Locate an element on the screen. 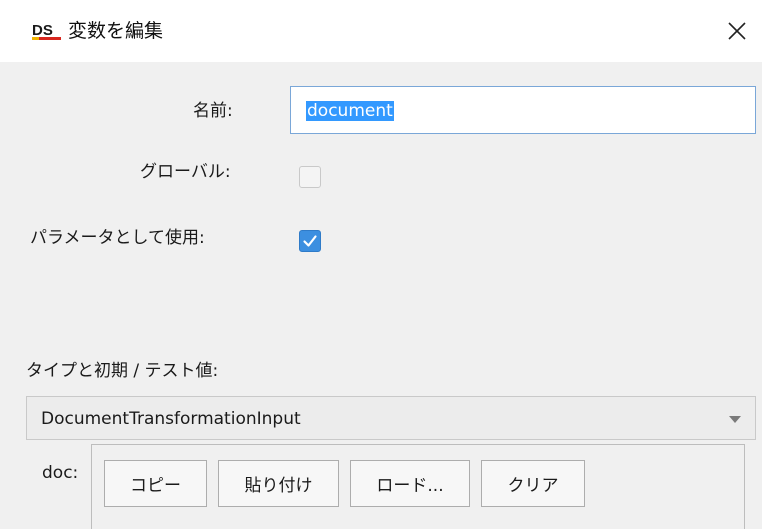 The height and width of the screenshot is (529, 762). close-icon is located at coordinates (737, 31).